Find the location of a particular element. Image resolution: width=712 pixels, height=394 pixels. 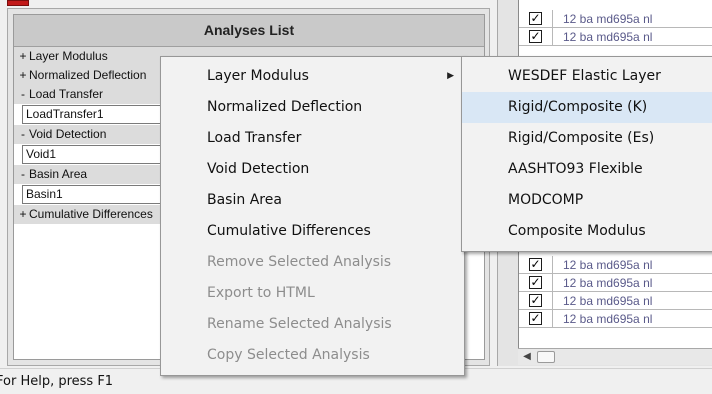

scroll-thumb is located at coordinates (546, 357).